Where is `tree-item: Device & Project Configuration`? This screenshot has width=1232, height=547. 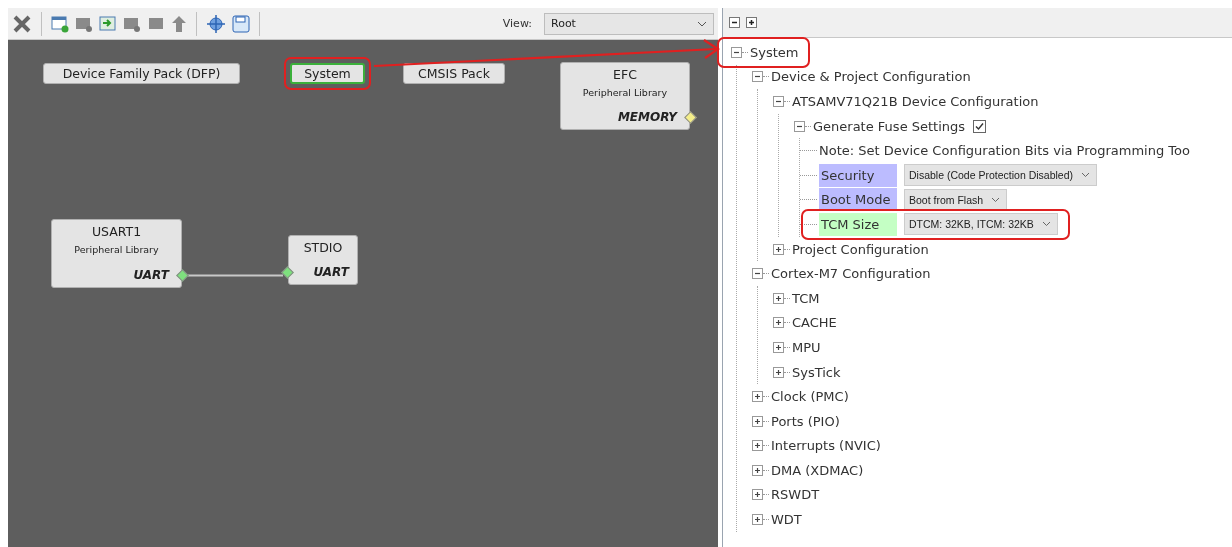 tree-item: Device & Project Configuration is located at coordinates (871, 77).